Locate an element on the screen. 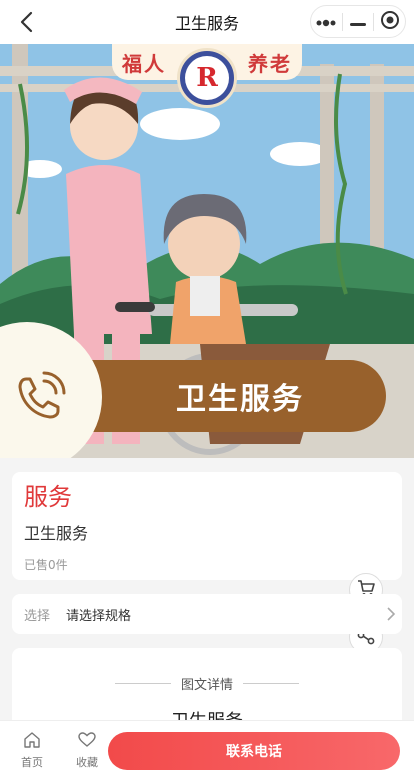 Image resolution: width=414 pixels, height=780 pixels. home-tab: 首页 is located at coordinates (32, 750).